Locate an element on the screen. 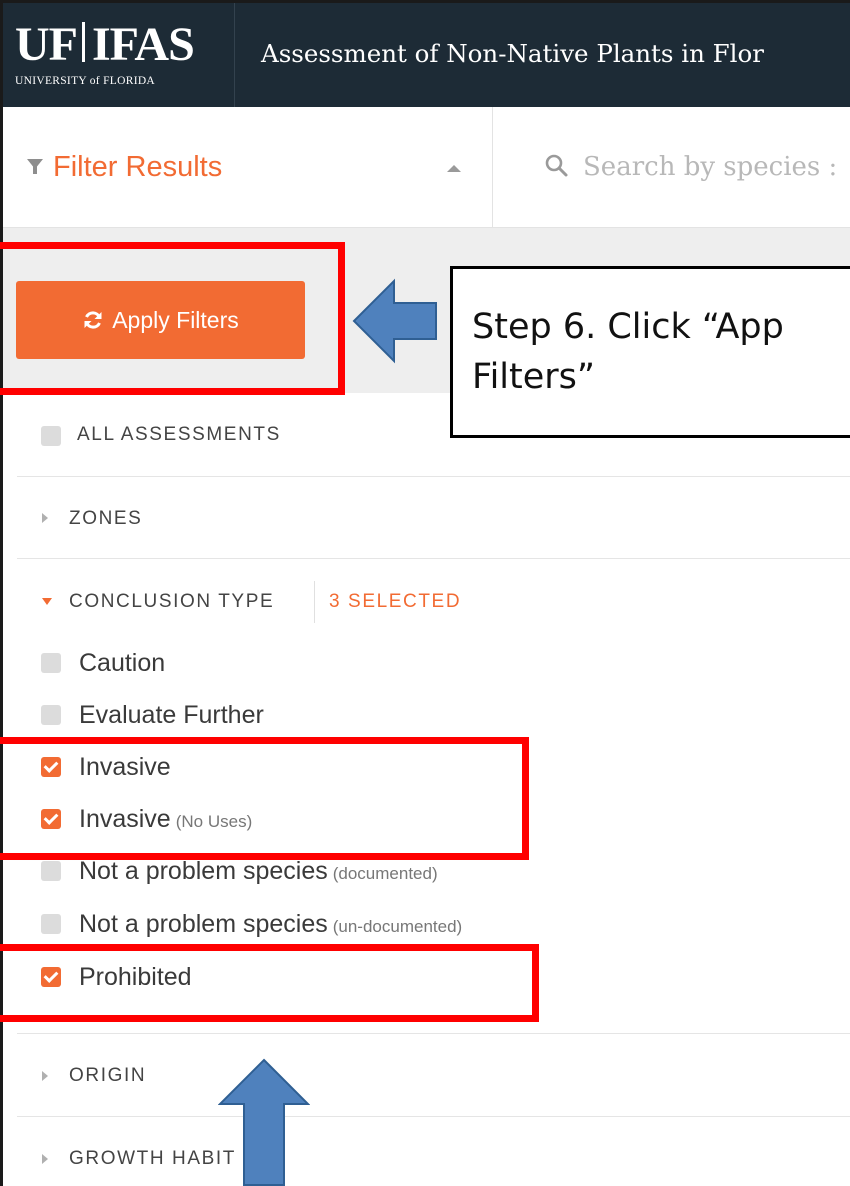 The image size is (850, 1186). filter-results-title: Filter Results is located at coordinates (138, 167).